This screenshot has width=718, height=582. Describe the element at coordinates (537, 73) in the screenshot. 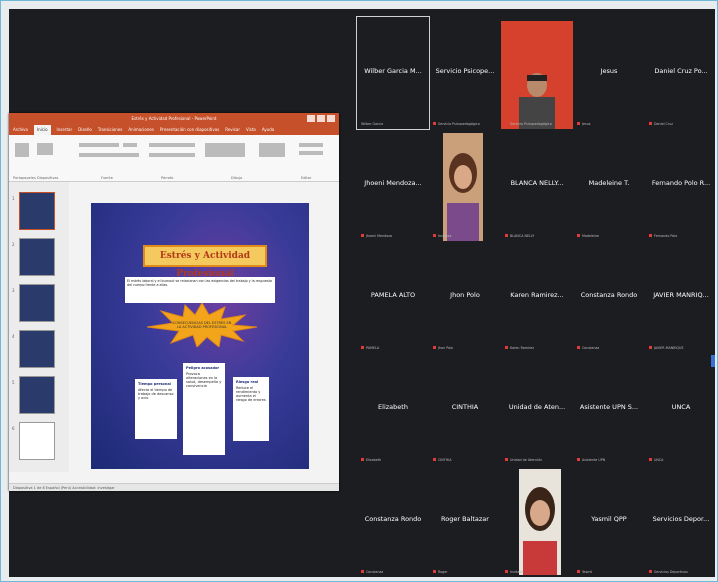

I see `participant-tile-video: Servicio Psicopedagógico` at that location.